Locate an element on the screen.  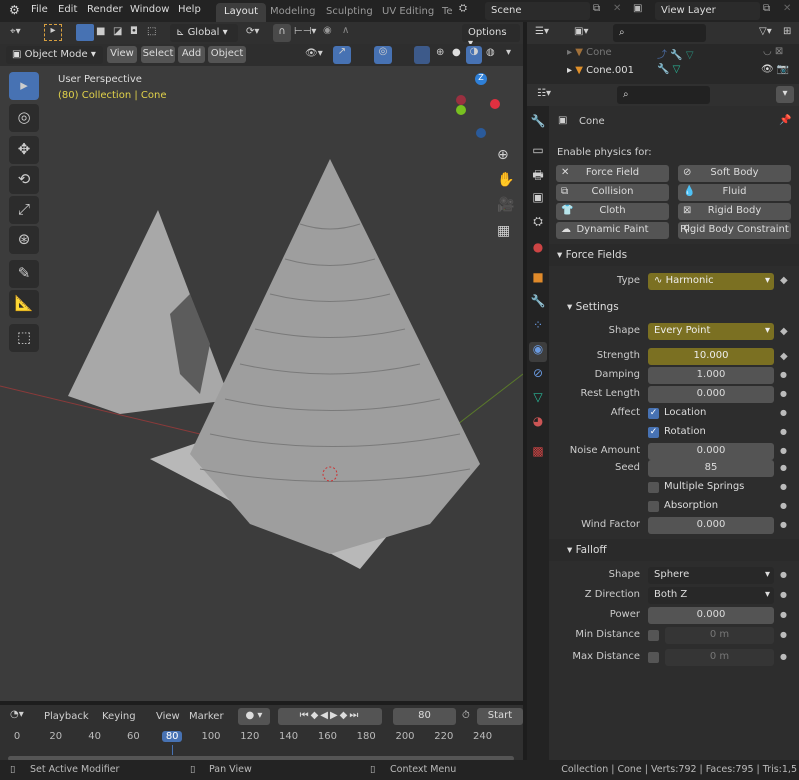
camera-view-icon: 🎥 is located at coordinates (505, 205).